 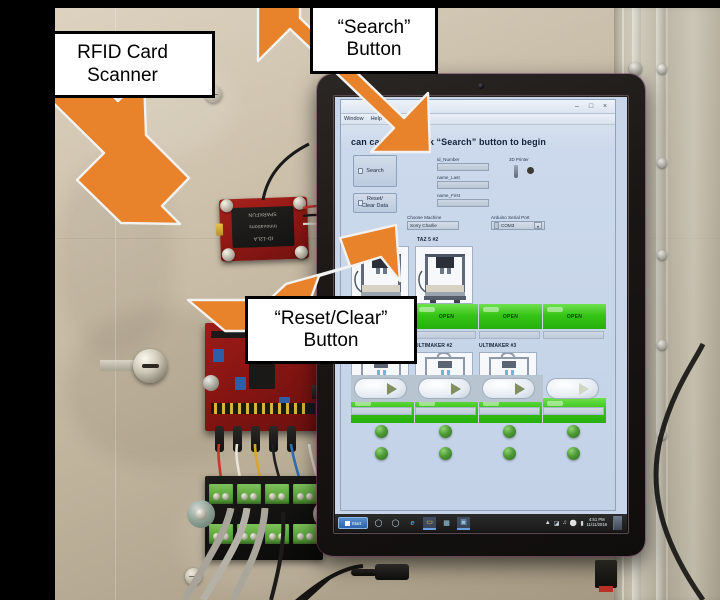 I want to click on callout-reset-line2: Button, so click(x=331, y=340).